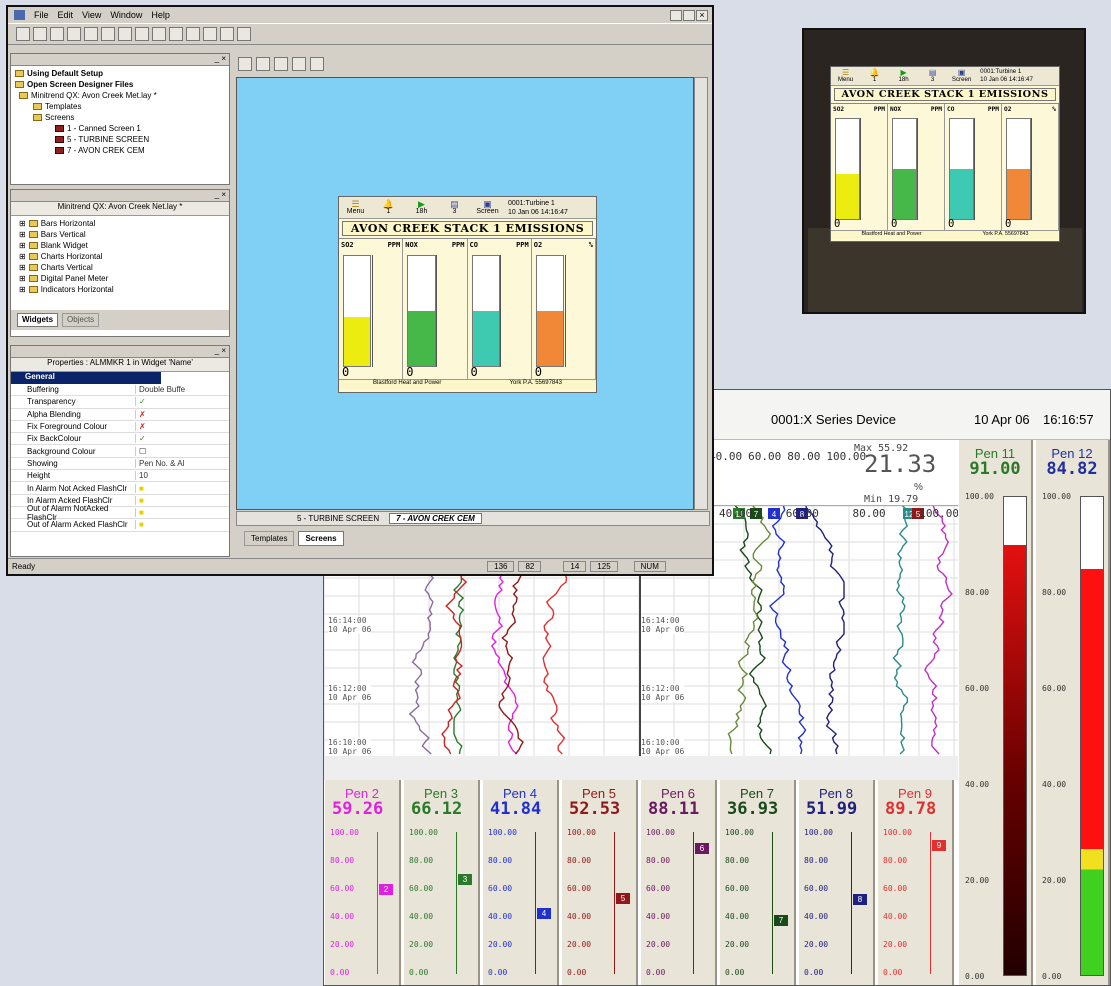  Describe the element at coordinates (125, 34) in the screenshot. I see `copy-icon` at that location.